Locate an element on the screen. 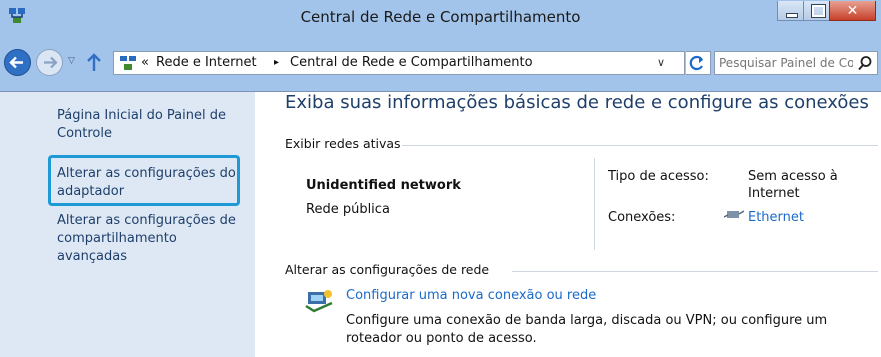 This screenshot has width=881, height=357. sidebar-item-control-panel-home: Página Inicial do Painel de Controle is located at coordinates (149, 125).